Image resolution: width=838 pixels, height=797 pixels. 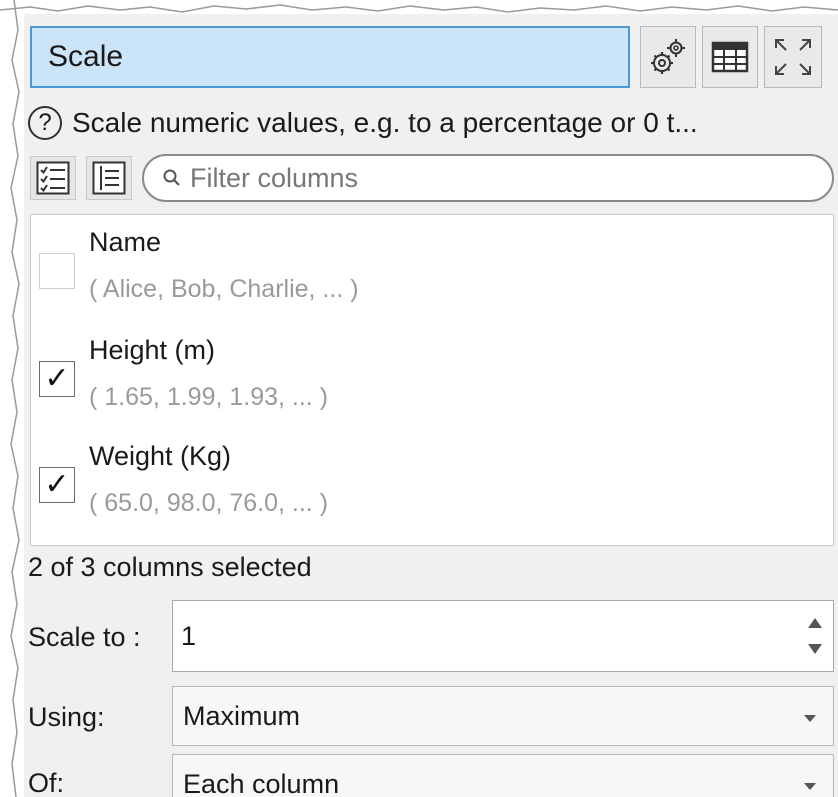 I want to click on using-label: Using:, so click(x=66, y=717).